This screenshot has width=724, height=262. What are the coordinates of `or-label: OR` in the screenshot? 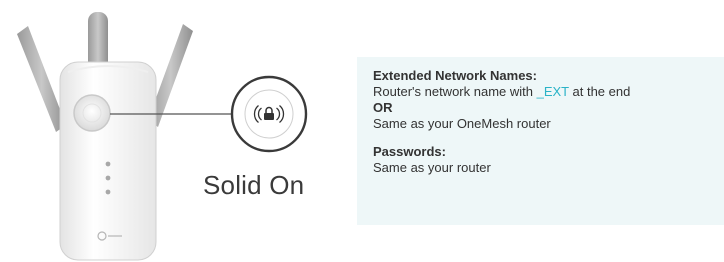 It's located at (383, 107).